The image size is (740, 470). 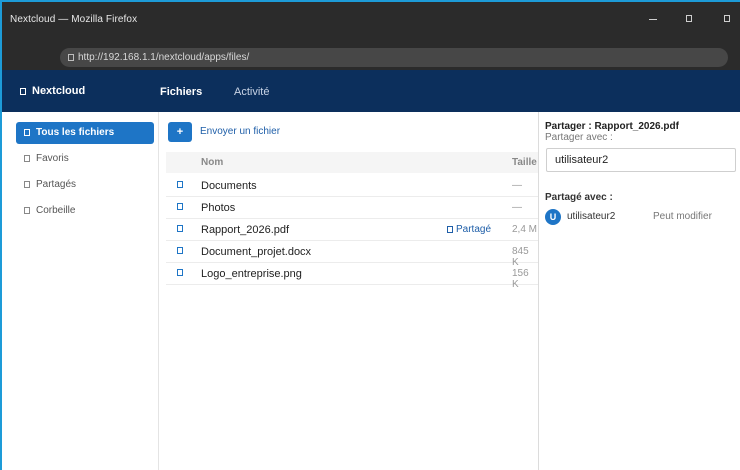 What do you see at coordinates (520, 279) in the screenshot?
I see `file-size: 156 K` at bounding box center [520, 279].